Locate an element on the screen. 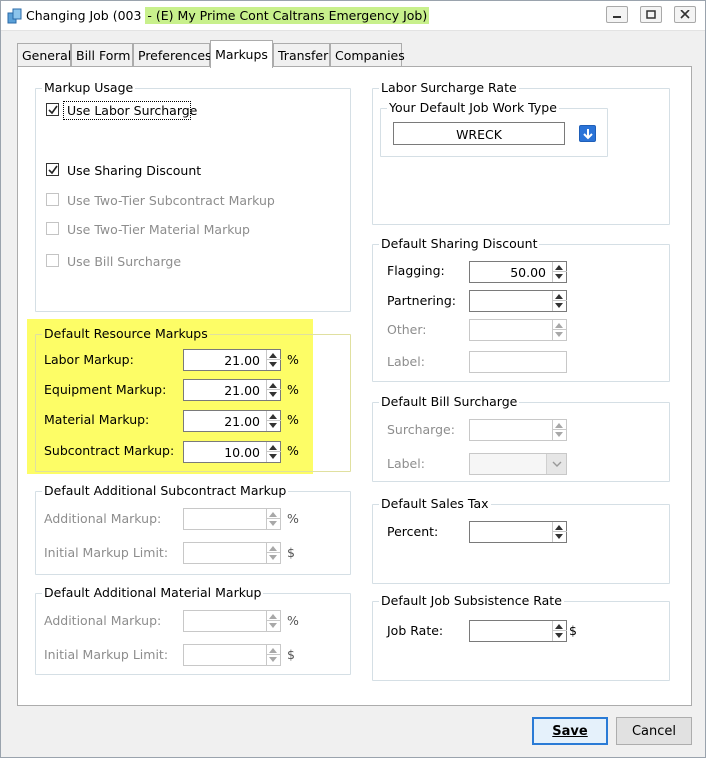 This screenshot has height=758, width=706. markup-usage-title: Markup Usage is located at coordinates (89, 87).